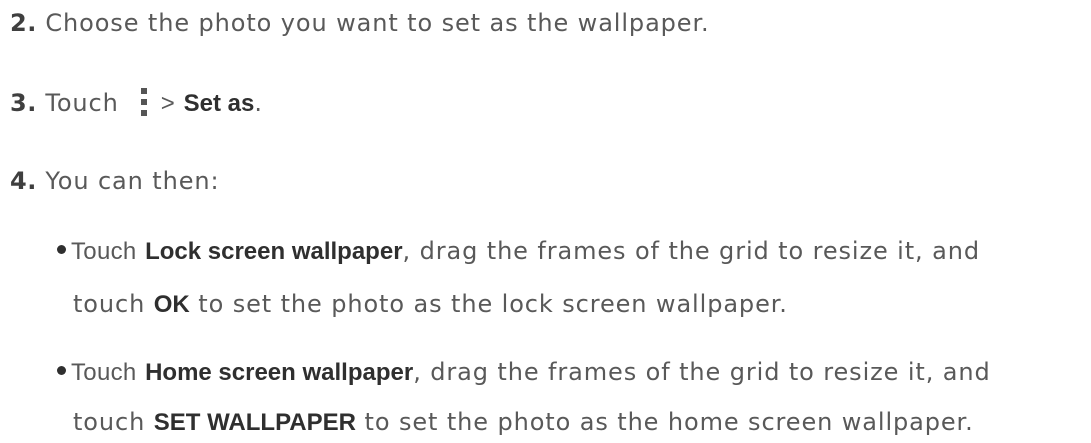 This screenshot has height=443, width=1091. Describe the element at coordinates (143, 102) in the screenshot. I see `more-options-icon` at that location.